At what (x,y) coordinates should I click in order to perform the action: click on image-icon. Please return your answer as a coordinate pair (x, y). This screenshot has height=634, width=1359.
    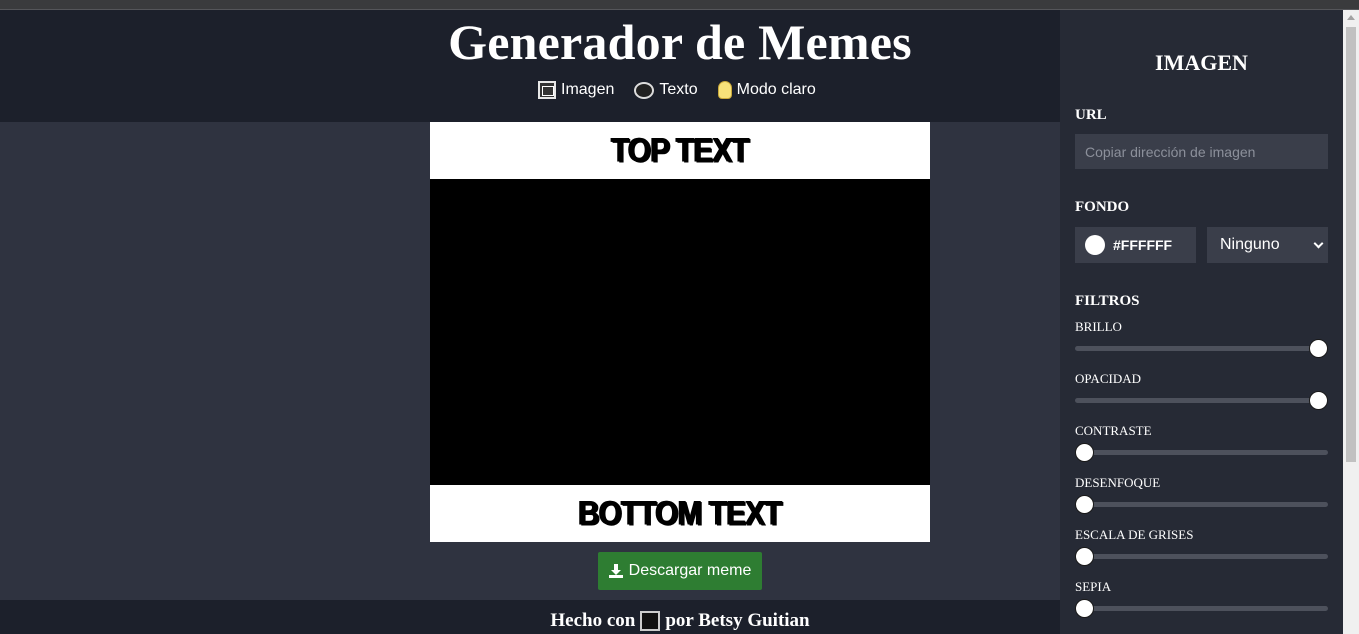
    Looking at the image, I should click on (547, 90).